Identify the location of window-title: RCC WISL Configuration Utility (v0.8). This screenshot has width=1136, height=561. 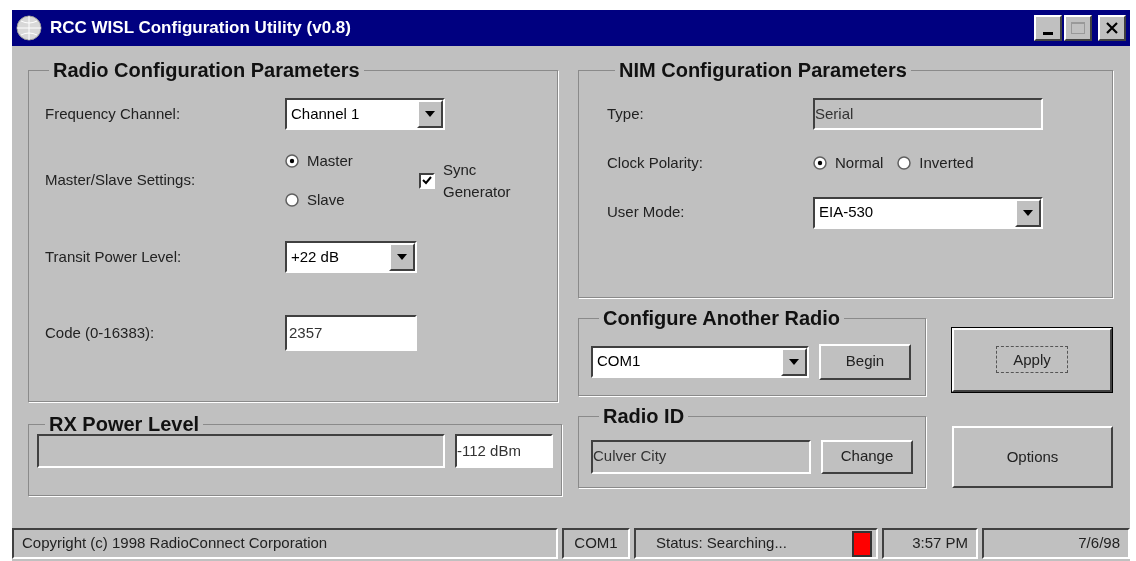
(200, 28).